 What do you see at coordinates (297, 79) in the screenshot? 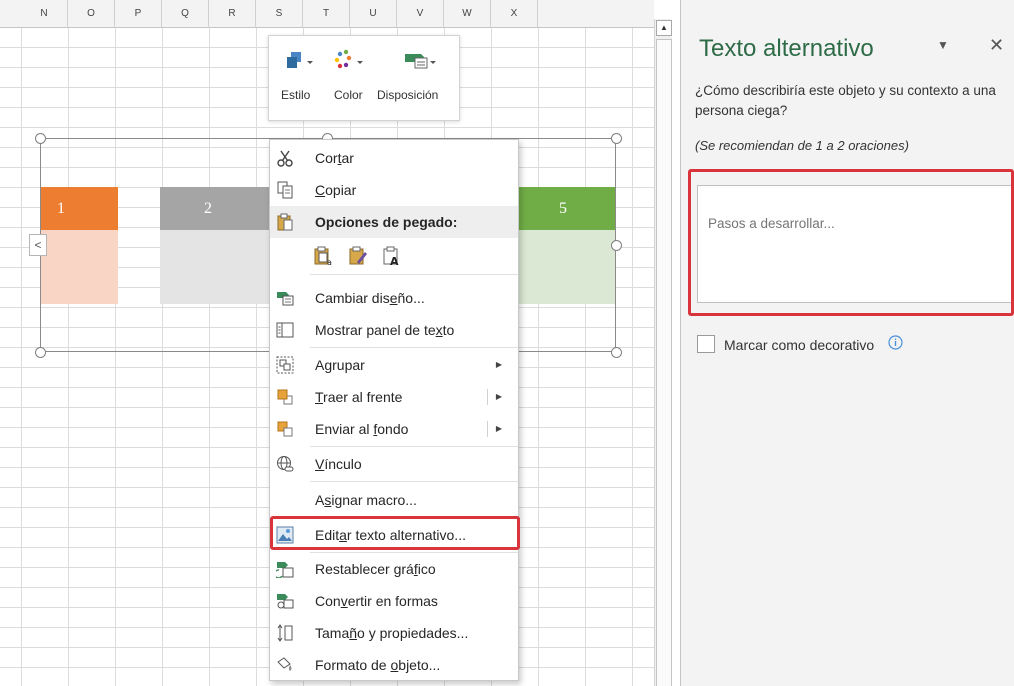
I see `style-button: Estilo` at bounding box center [297, 79].